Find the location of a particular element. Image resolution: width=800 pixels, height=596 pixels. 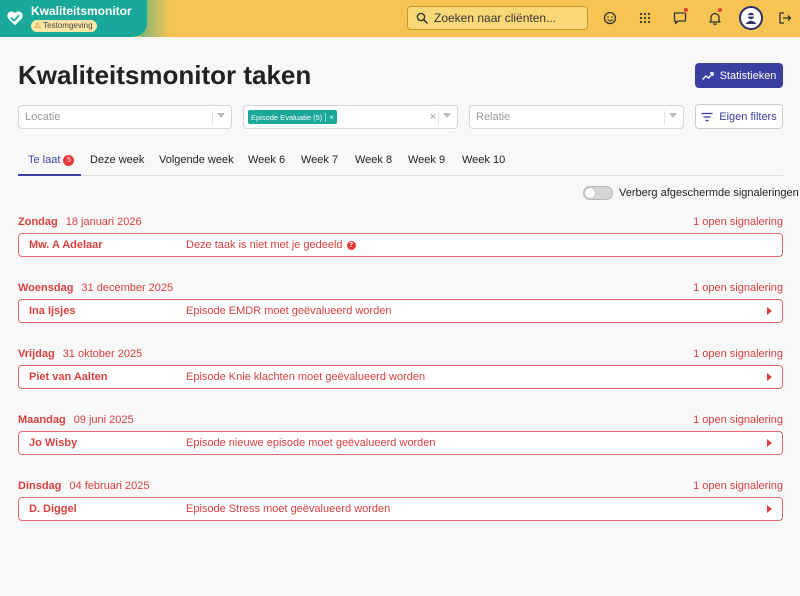

heart-logo-icon is located at coordinates (15, 18).